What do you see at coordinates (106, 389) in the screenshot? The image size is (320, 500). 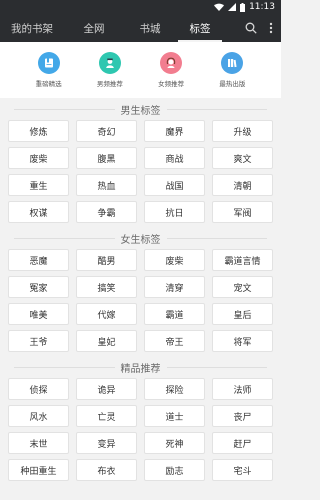 I see `tag-button: 诡异` at bounding box center [106, 389].